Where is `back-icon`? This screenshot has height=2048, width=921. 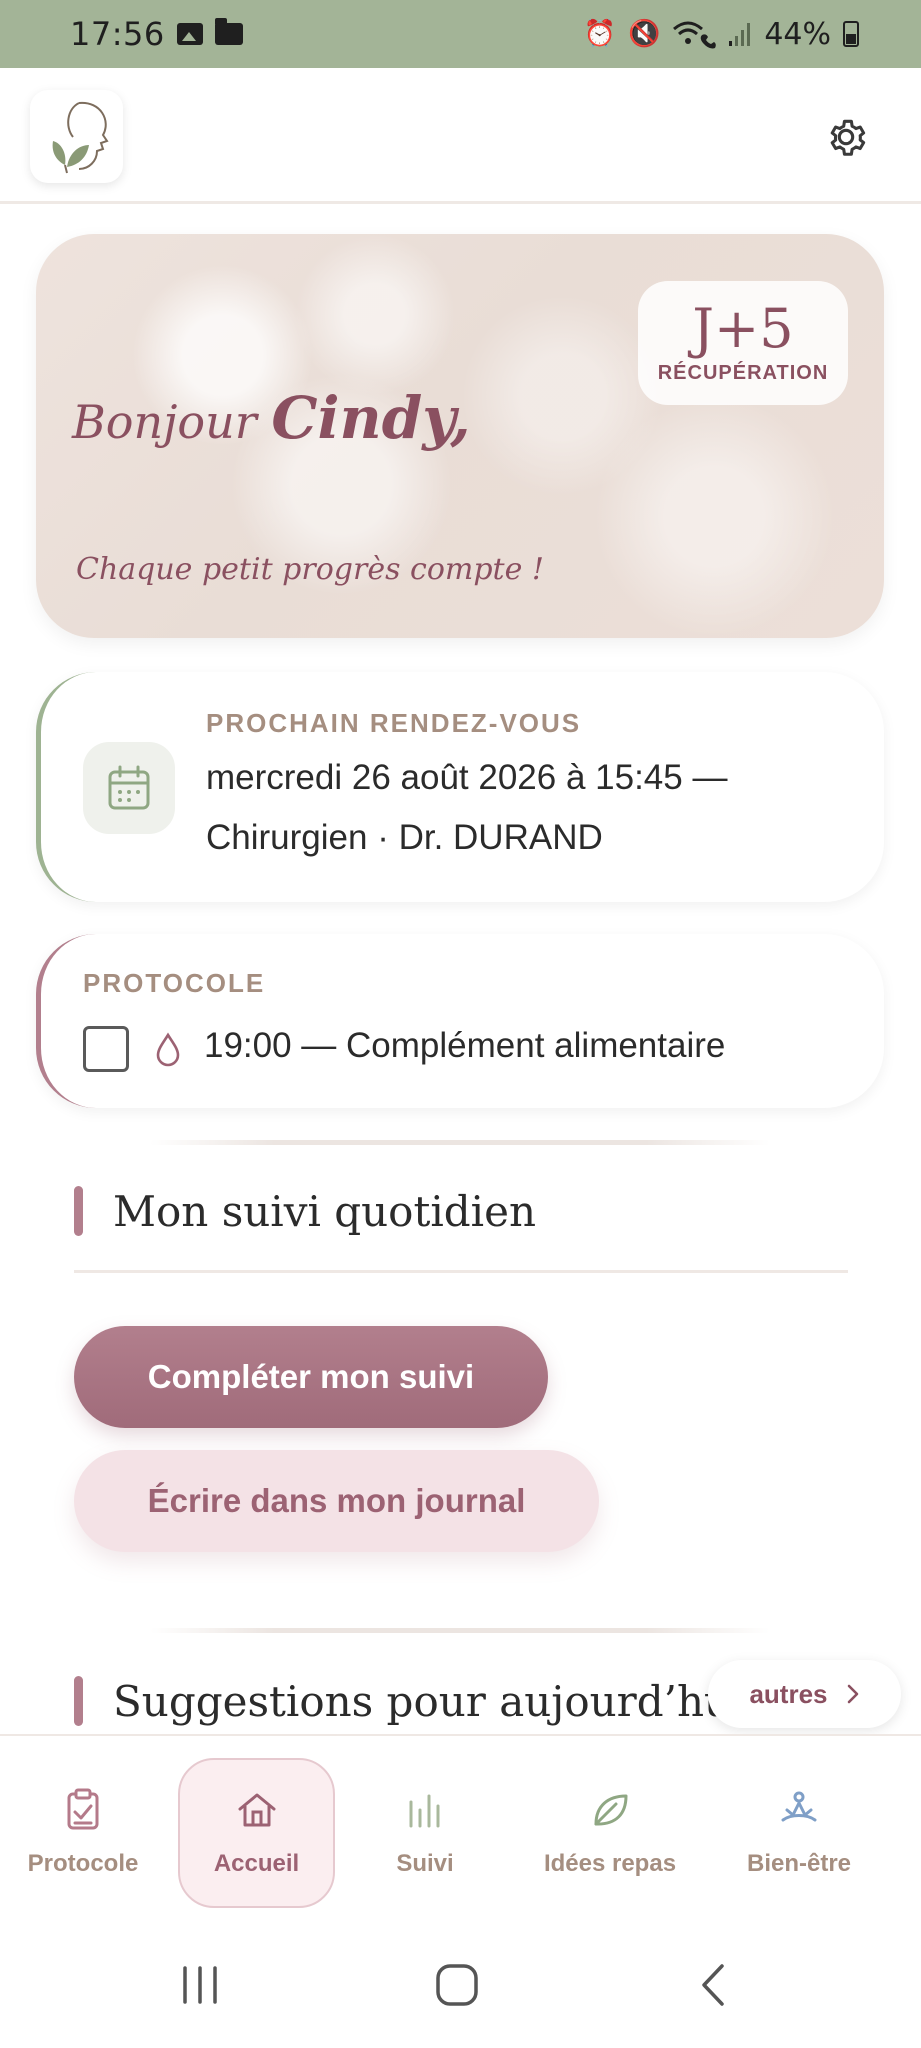 back-icon is located at coordinates (715, 1985).